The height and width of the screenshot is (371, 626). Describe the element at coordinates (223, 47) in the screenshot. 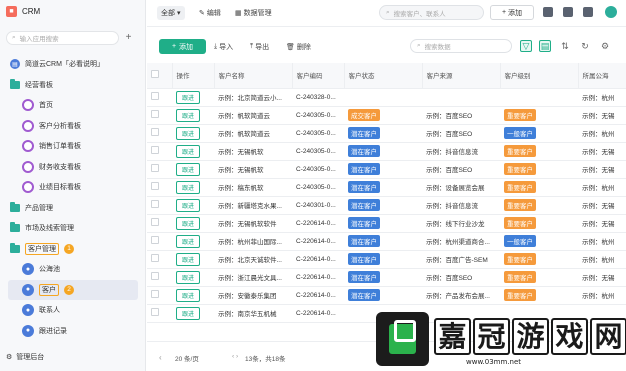

I see `import-button: ⤓ 导入` at that location.